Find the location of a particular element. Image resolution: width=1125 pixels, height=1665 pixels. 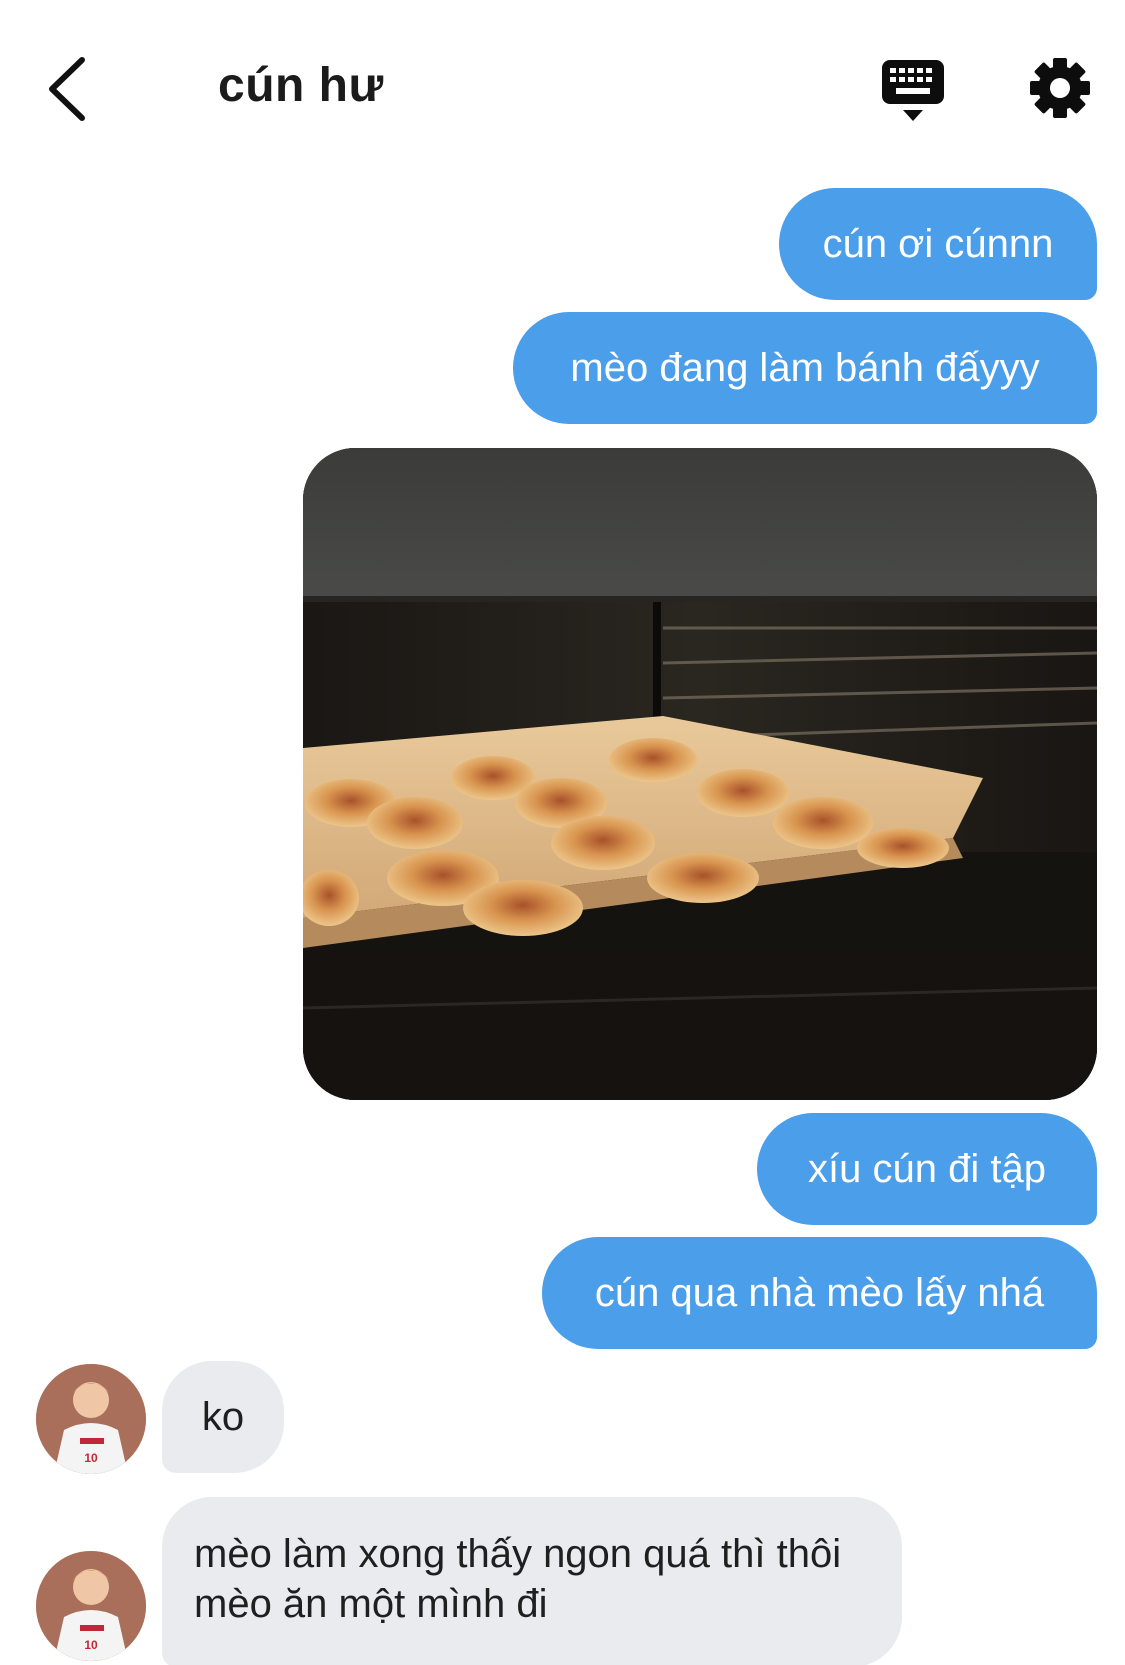

settings-button is located at coordinates (1060, 88).